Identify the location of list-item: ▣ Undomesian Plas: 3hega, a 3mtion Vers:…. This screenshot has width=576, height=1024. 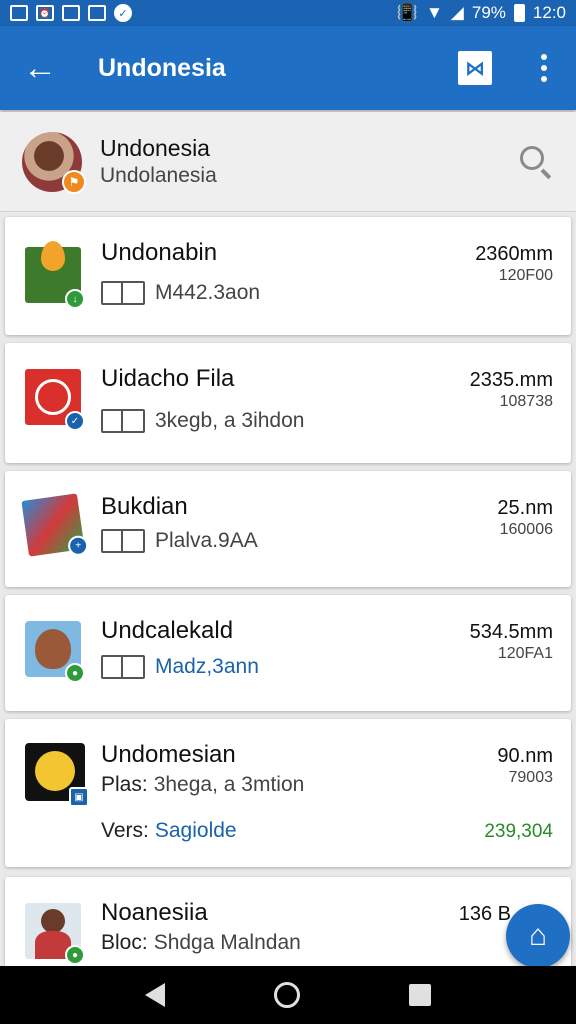
(288, 793).